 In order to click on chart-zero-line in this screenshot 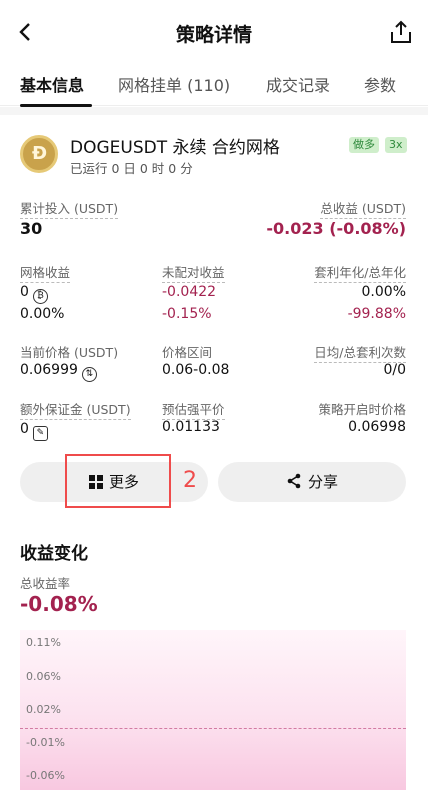, I will do `click(213, 728)`.